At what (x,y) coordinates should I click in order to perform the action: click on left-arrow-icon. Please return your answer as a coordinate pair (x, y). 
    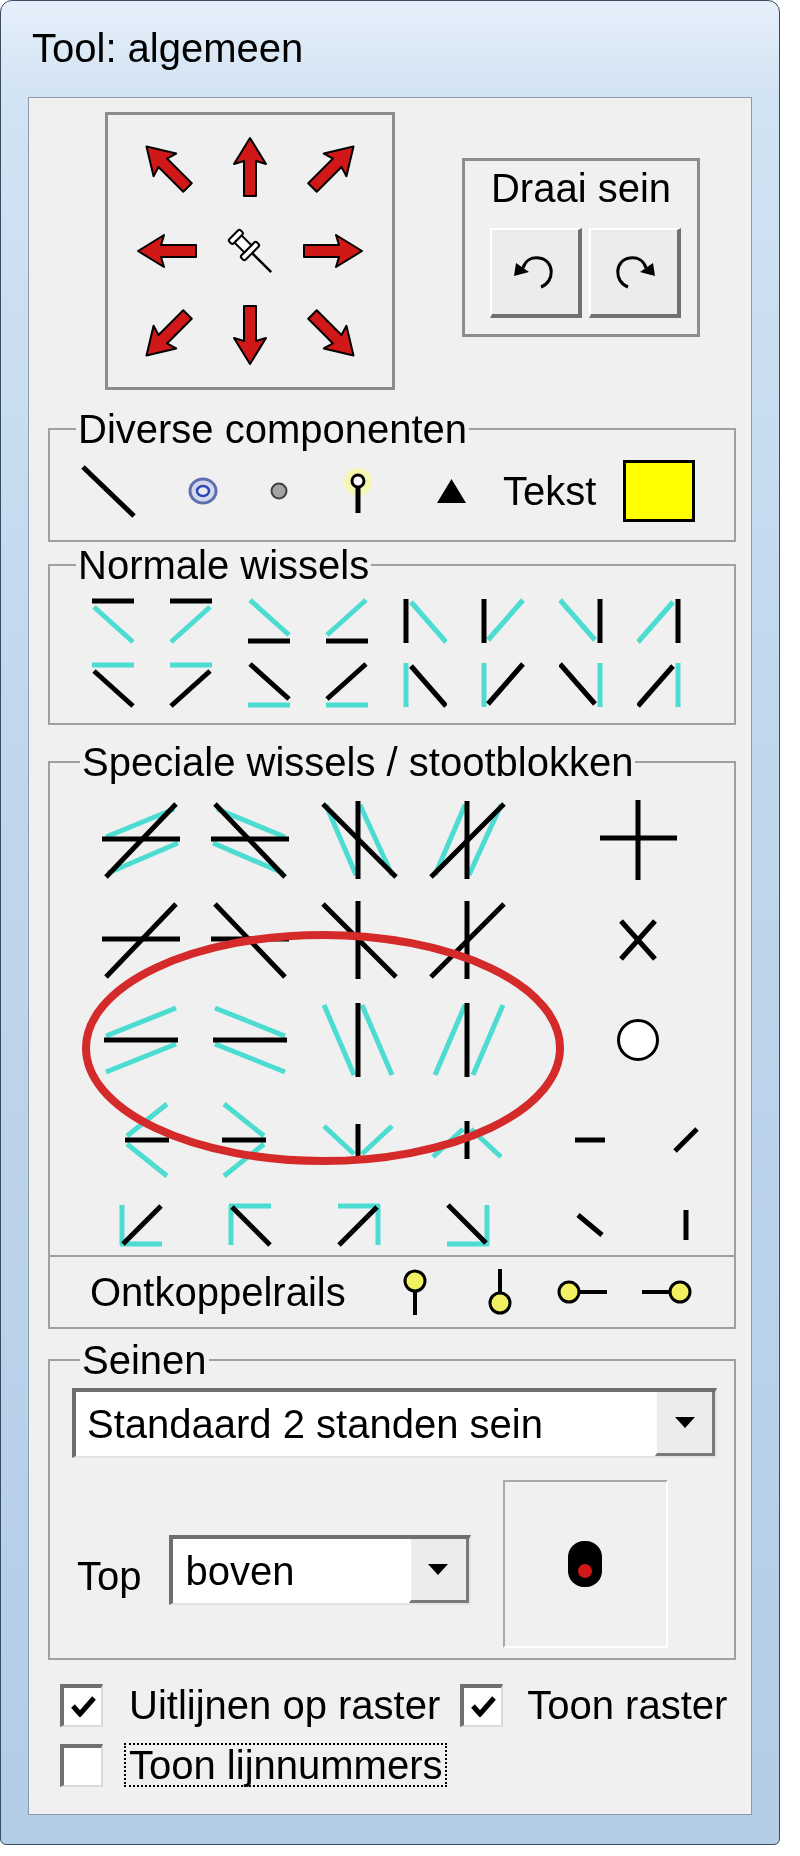
    Looking at the image, I should click on (167, 251).